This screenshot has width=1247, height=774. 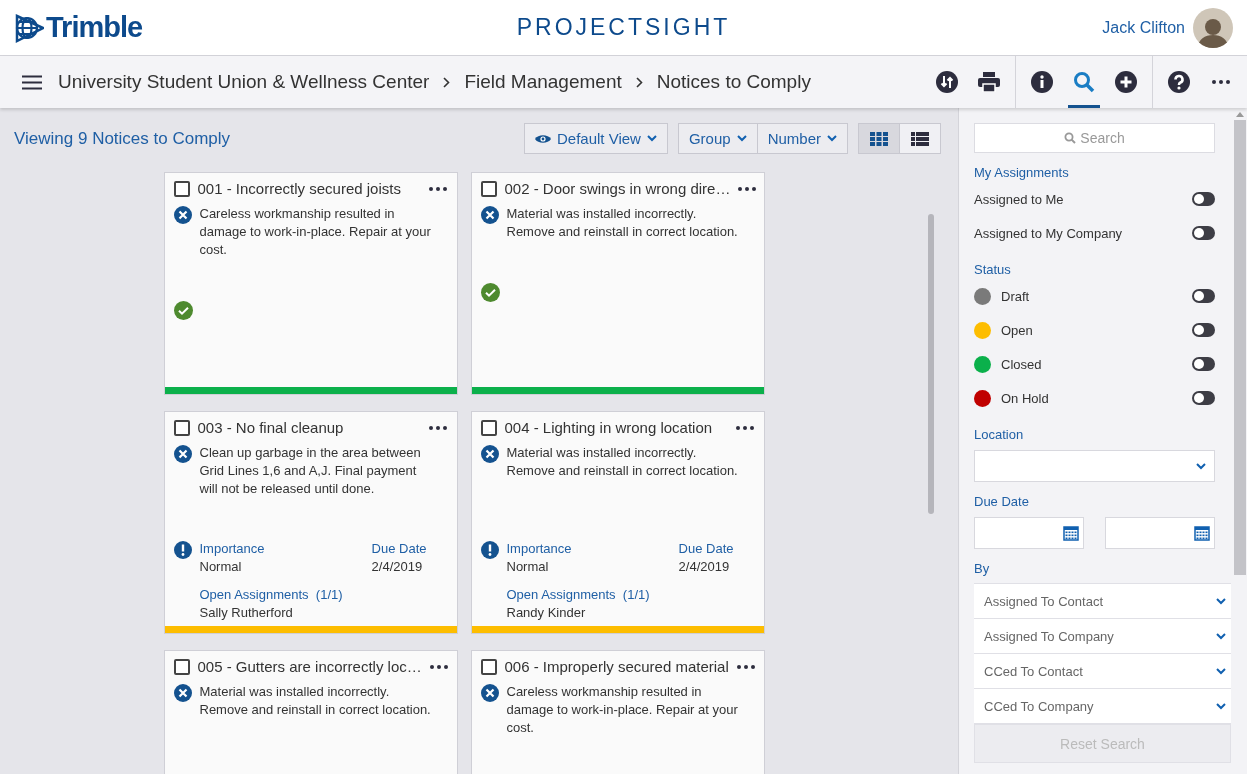 I want to click on filter-dropdown: CCed To Company, so click(x=1102, y=706).